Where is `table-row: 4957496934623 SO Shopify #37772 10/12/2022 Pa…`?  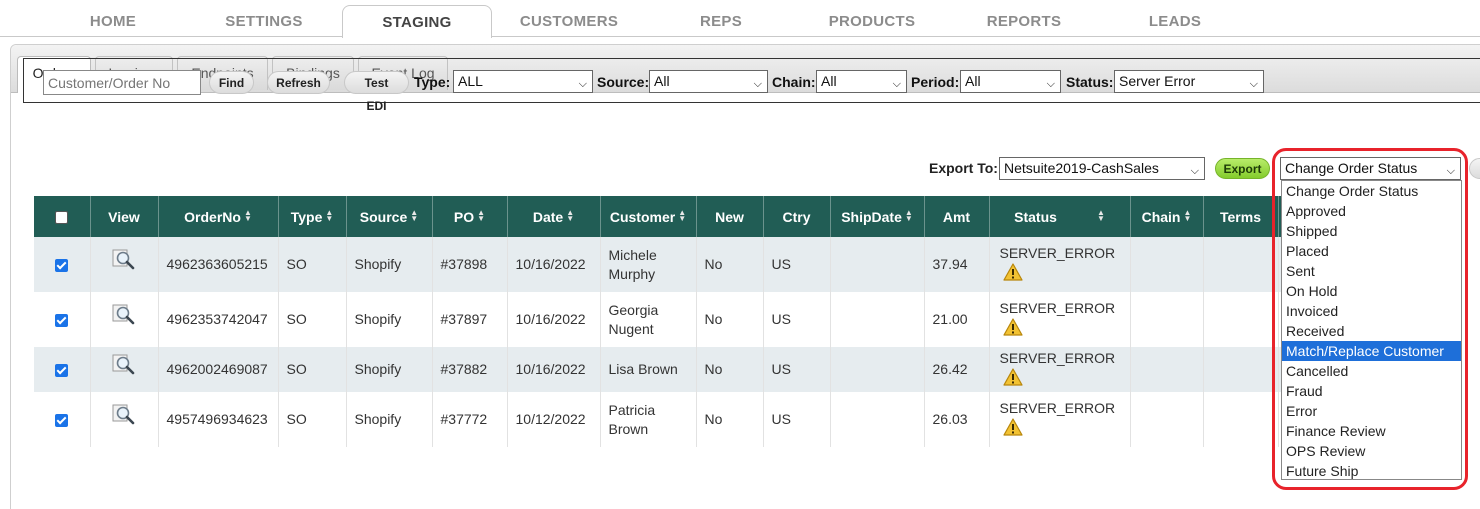 table-row: 4957496934623 SO Shopify #37772 10/12/2022 Pa… is located at coordinates (694, 419).